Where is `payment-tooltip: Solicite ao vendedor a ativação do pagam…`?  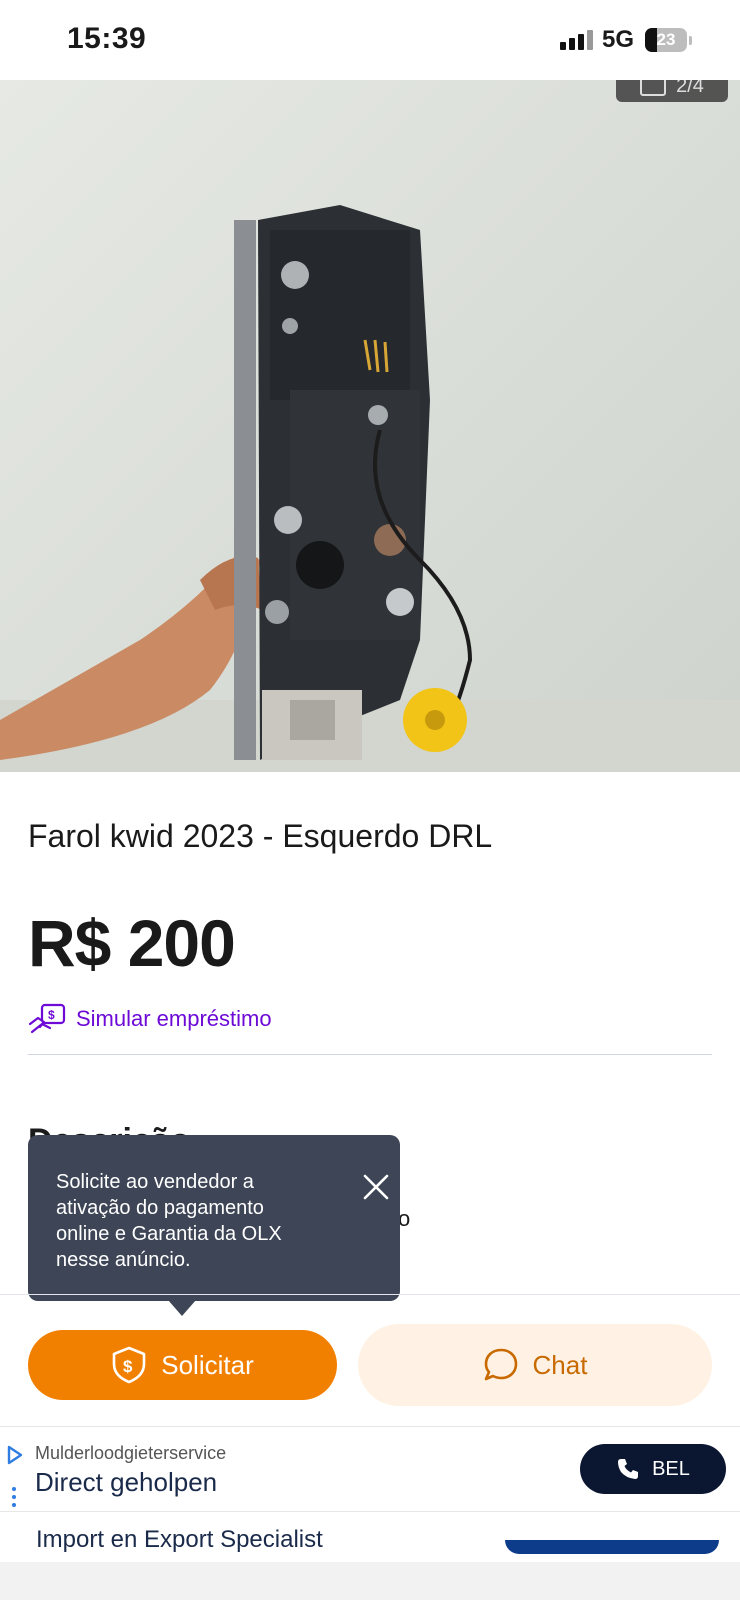 payment-tooltip: Solicite ao vendedor a ativação do pagam… is located at coordinates (214, 1218).